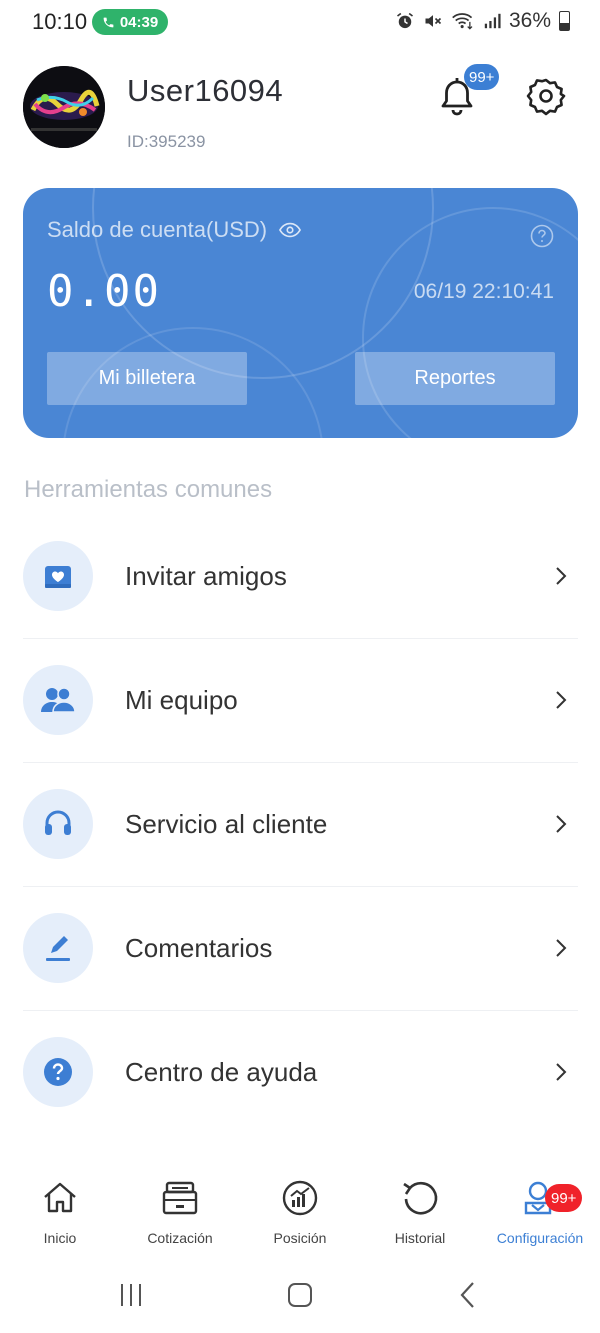 This screenshot has width=600, height=1333. Describe the element at coordinates (206, 575) in the screenshot. I see `menu-label-invite-friends: Invitar amigos` at that location.